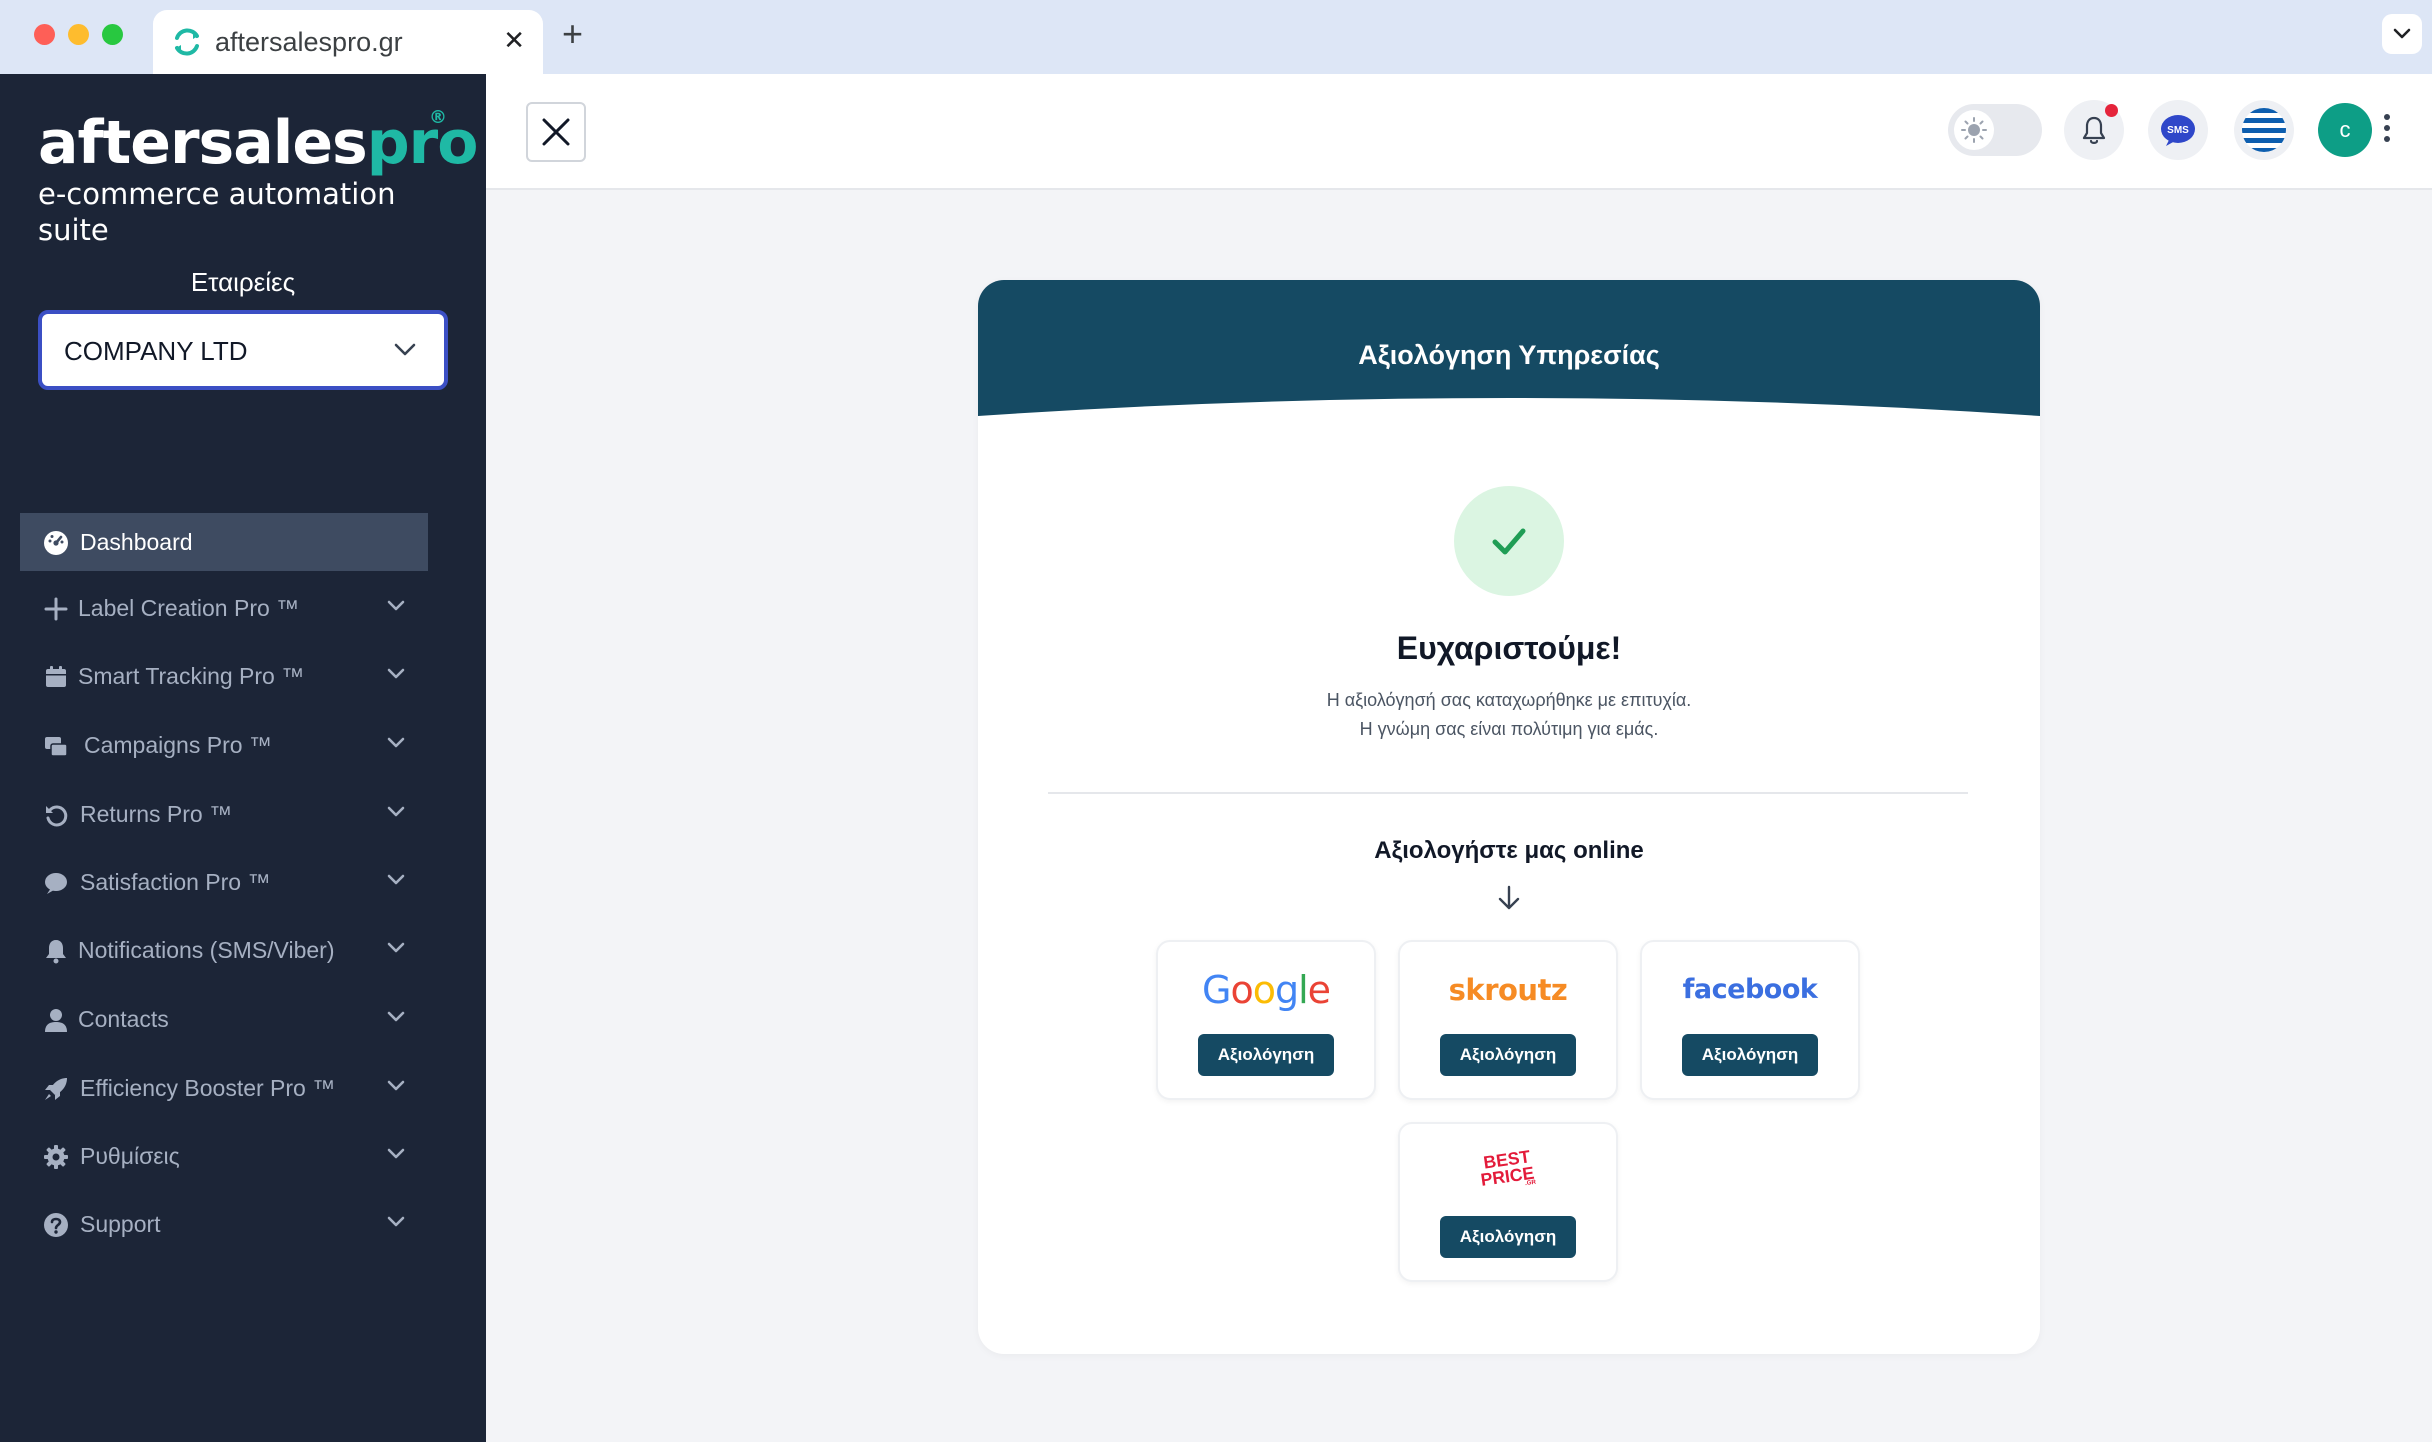 The height and width of the screenshot is (1442, 2432). Describe the element at coordinates (78, 34) in the screenshot. I see `window-minimize-dot` at that location.